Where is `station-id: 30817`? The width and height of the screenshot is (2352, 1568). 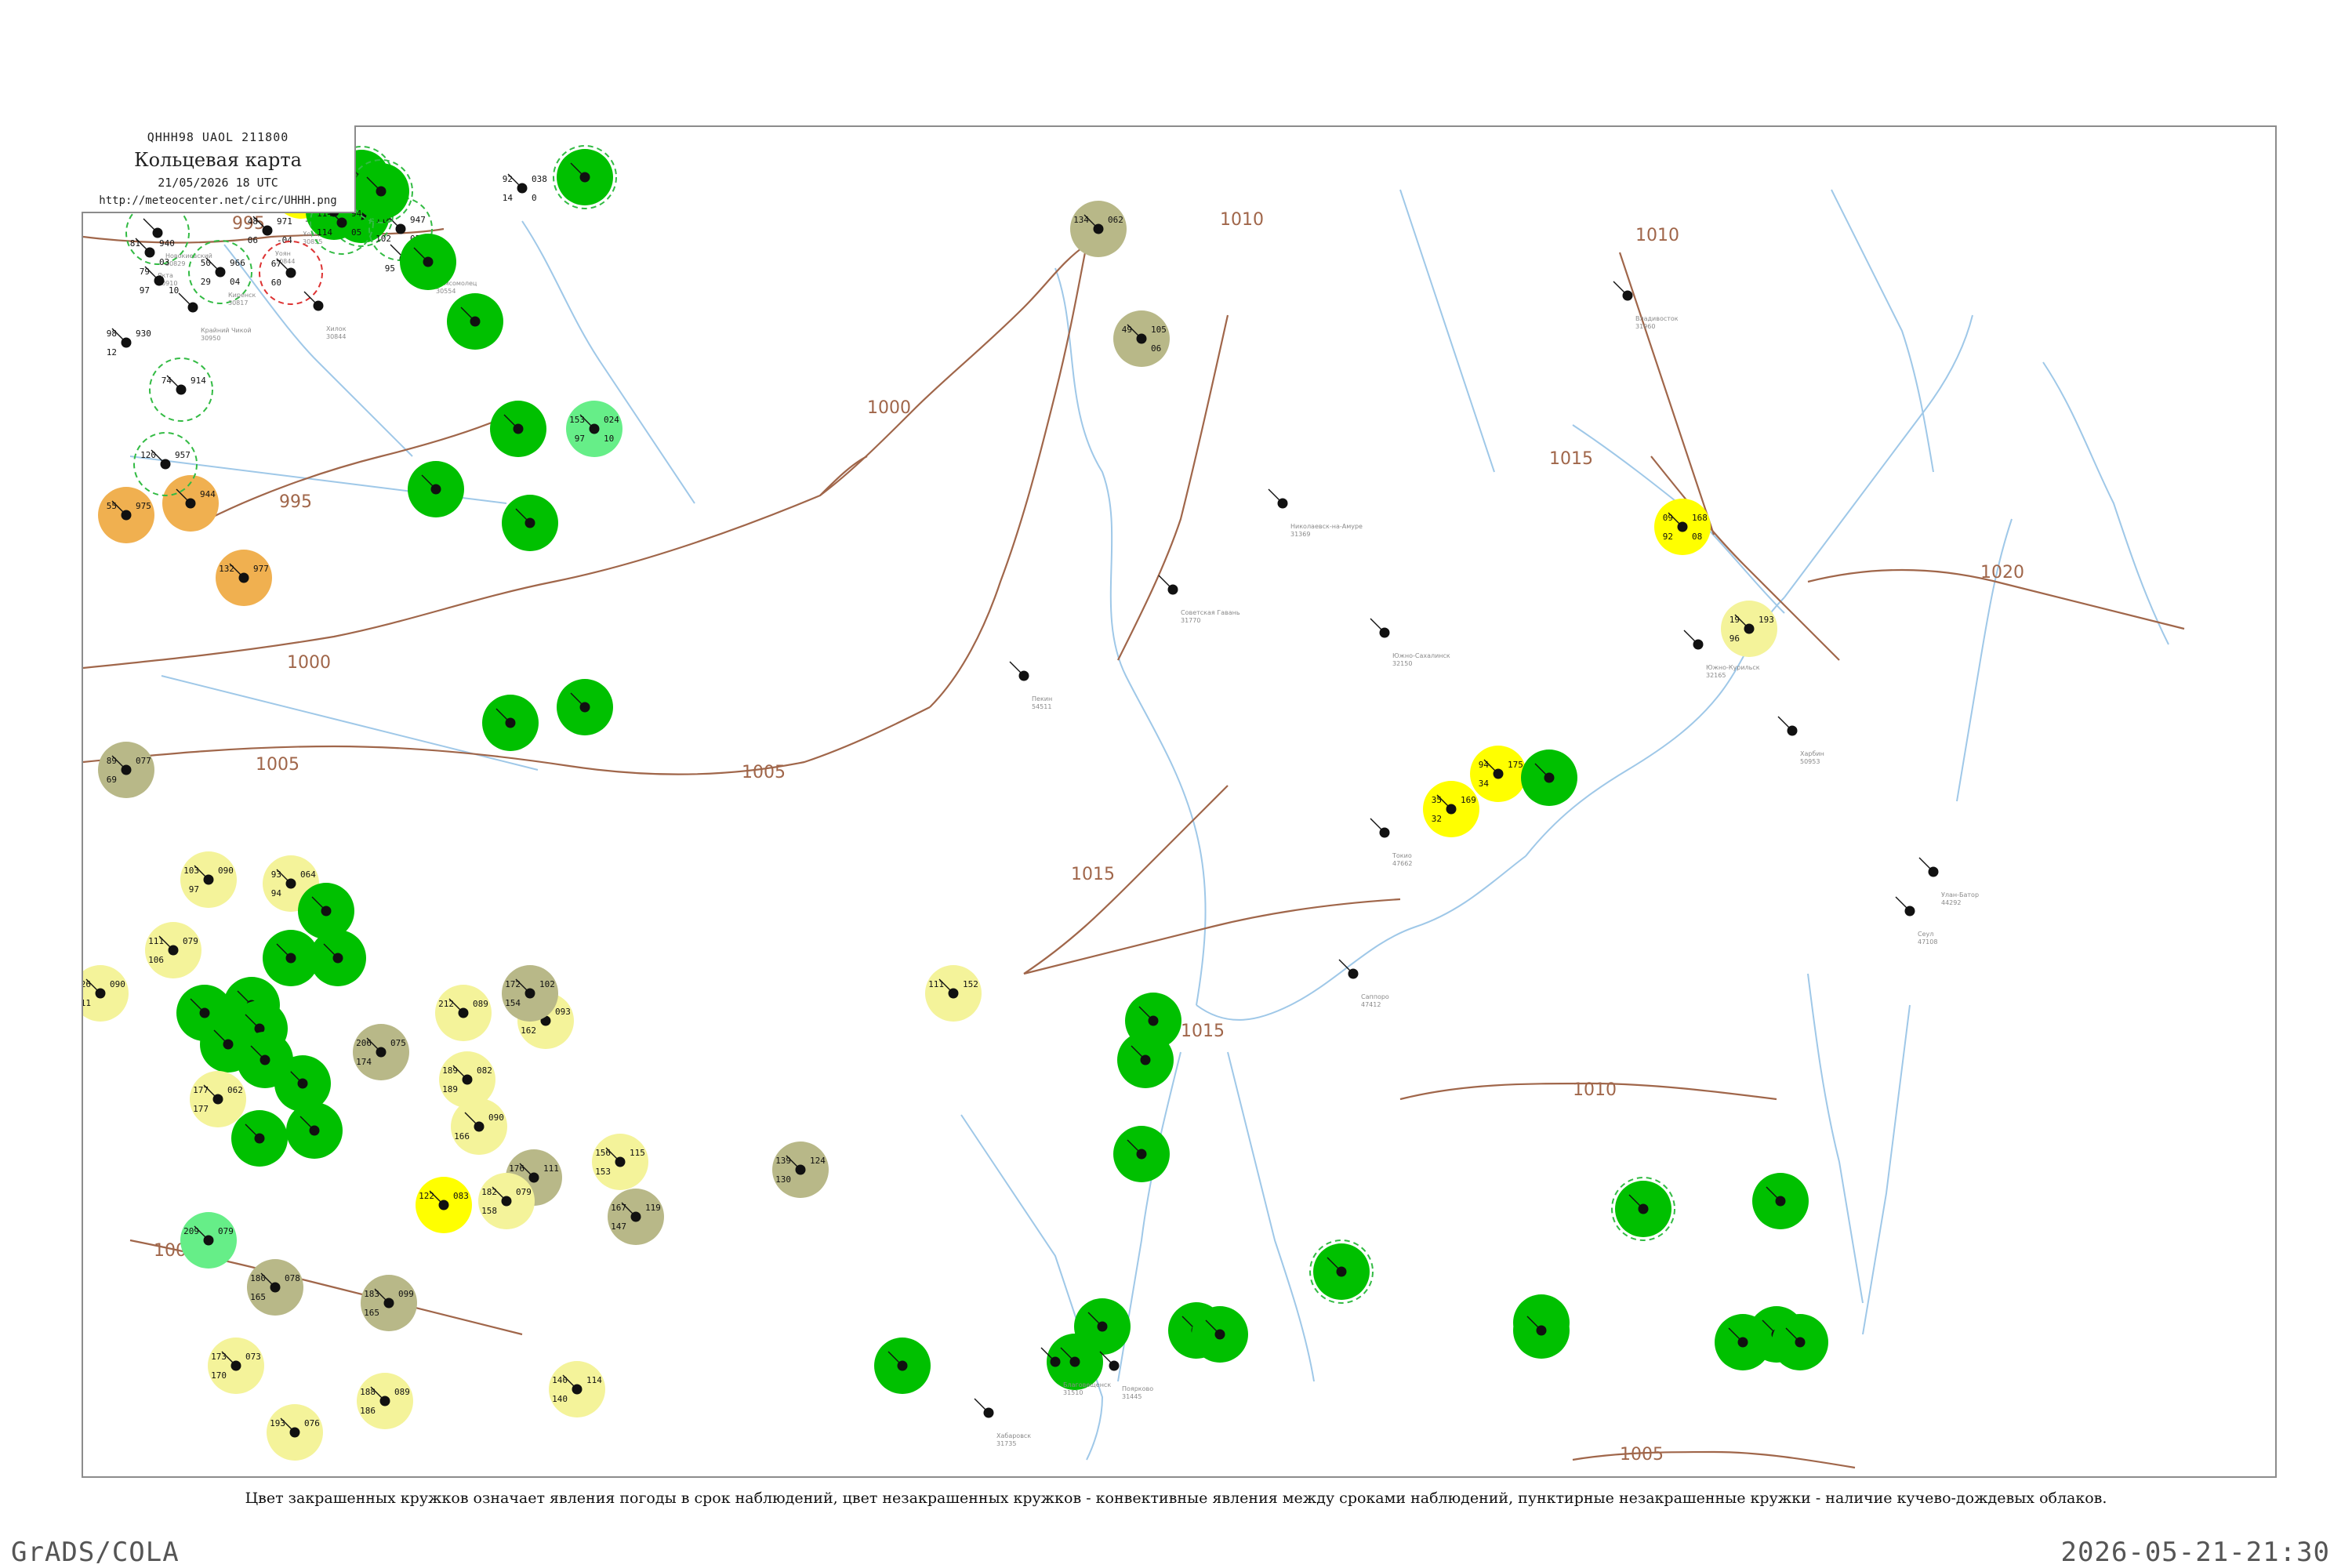 station-id: 30817 is located at coordinates (238, 303).